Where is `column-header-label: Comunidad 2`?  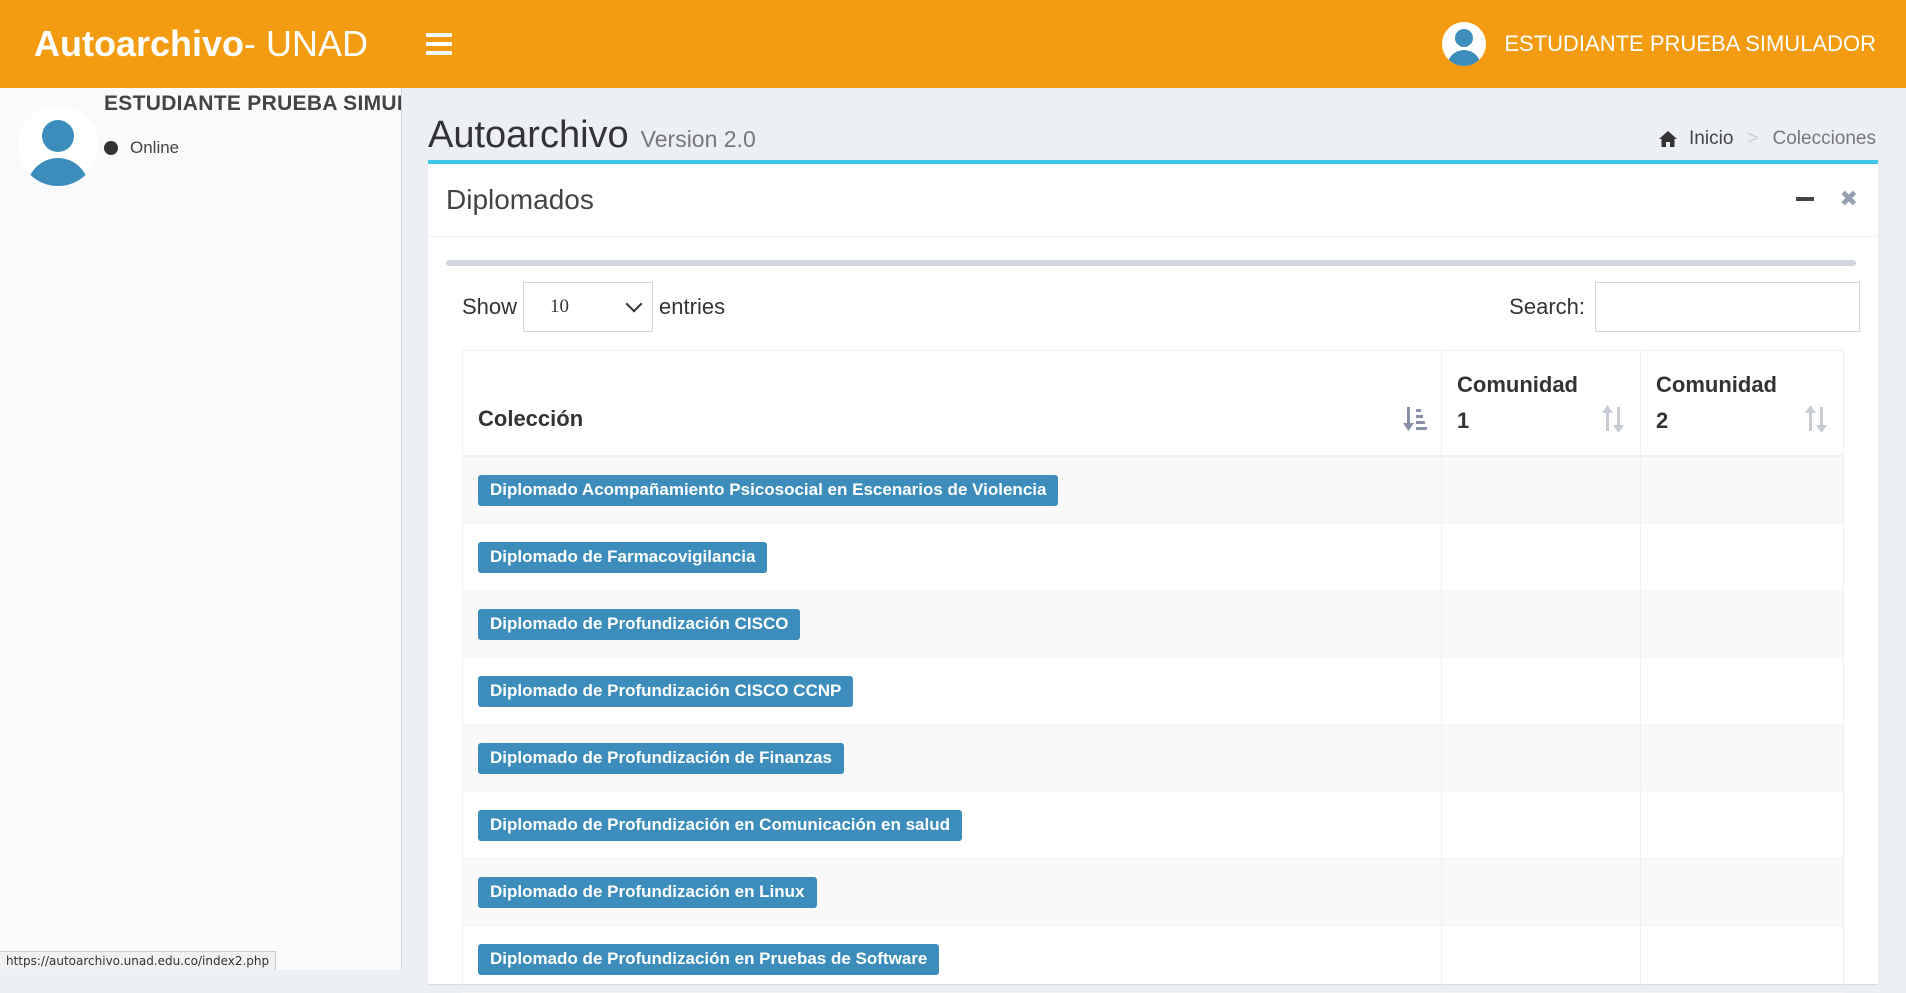 column-header-label: Comunidad 2 is located at coordinates (1716, 402).